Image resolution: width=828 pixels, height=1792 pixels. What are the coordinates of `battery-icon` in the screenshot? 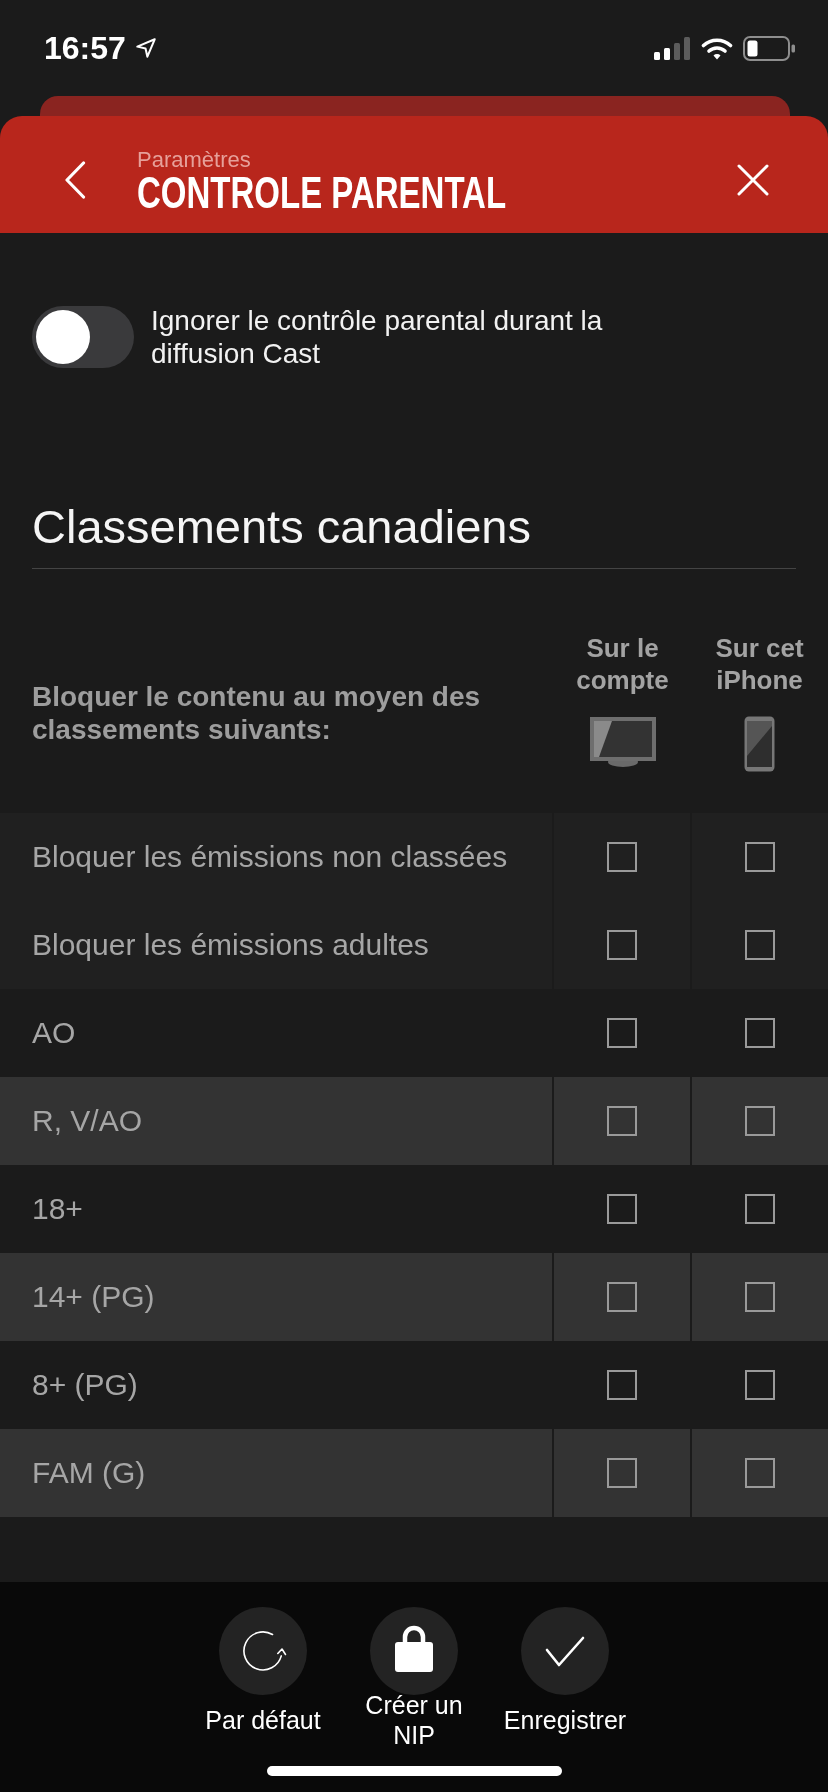 It's located at (769, 48).